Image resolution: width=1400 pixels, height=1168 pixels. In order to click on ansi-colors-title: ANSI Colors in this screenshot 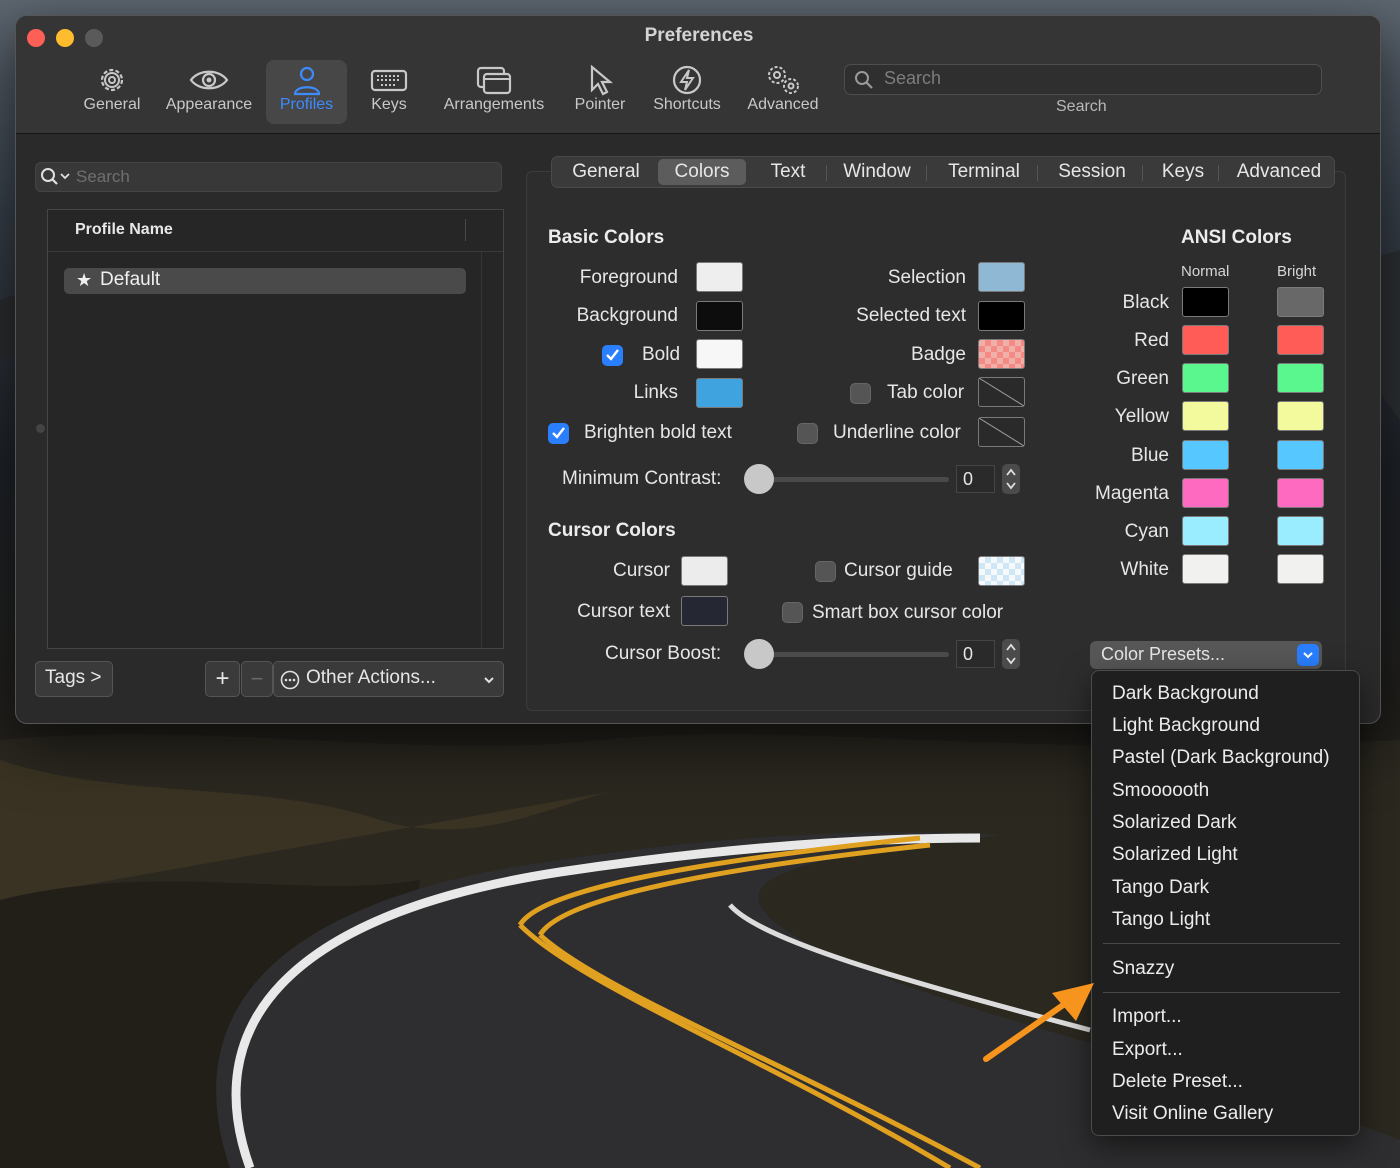, I will do `click(1236, 237)`.